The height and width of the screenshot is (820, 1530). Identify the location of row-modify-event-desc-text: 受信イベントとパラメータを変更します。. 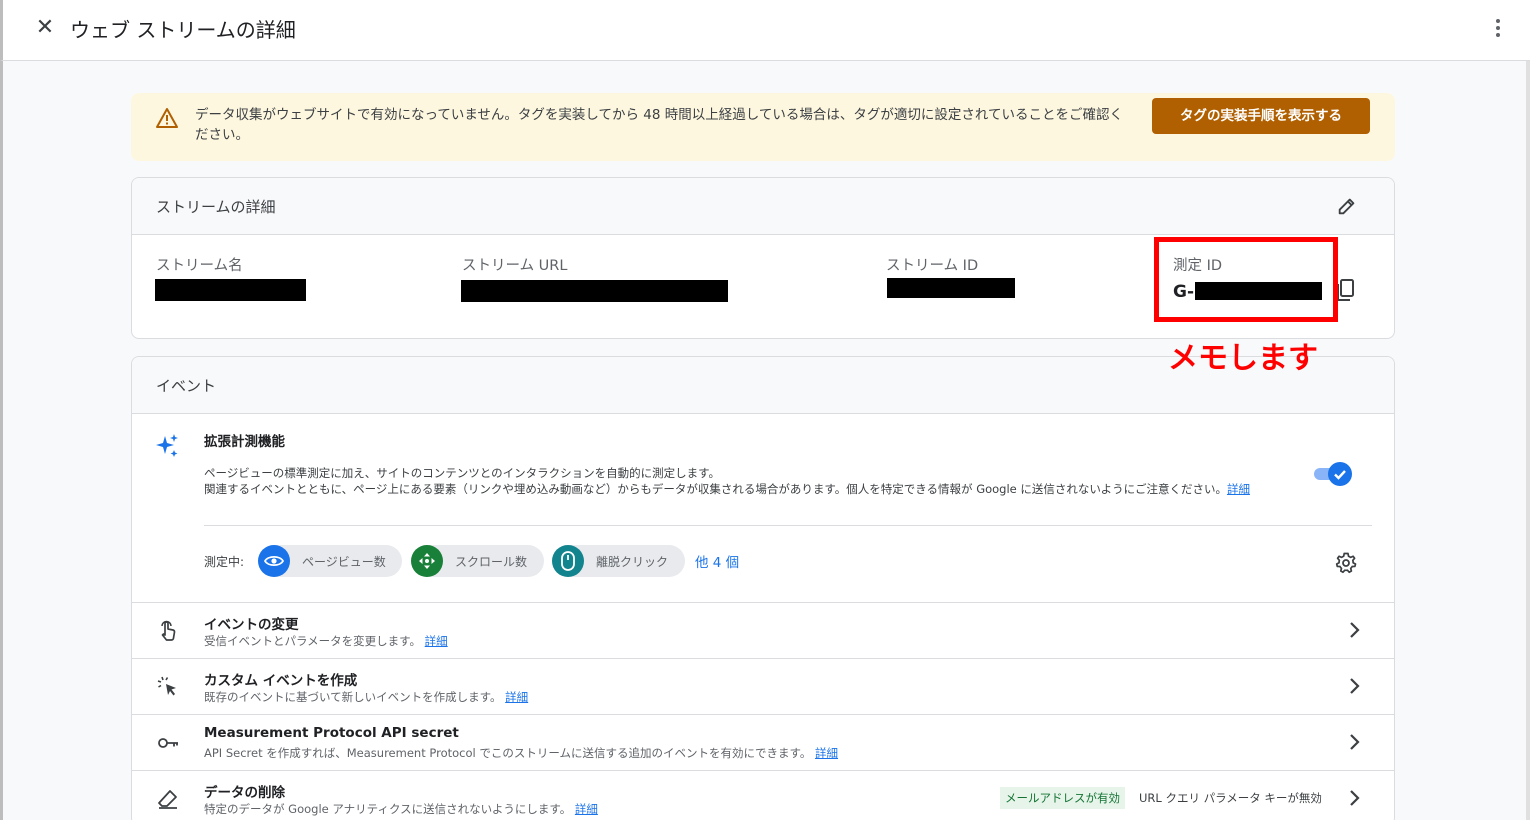
(313, 641).